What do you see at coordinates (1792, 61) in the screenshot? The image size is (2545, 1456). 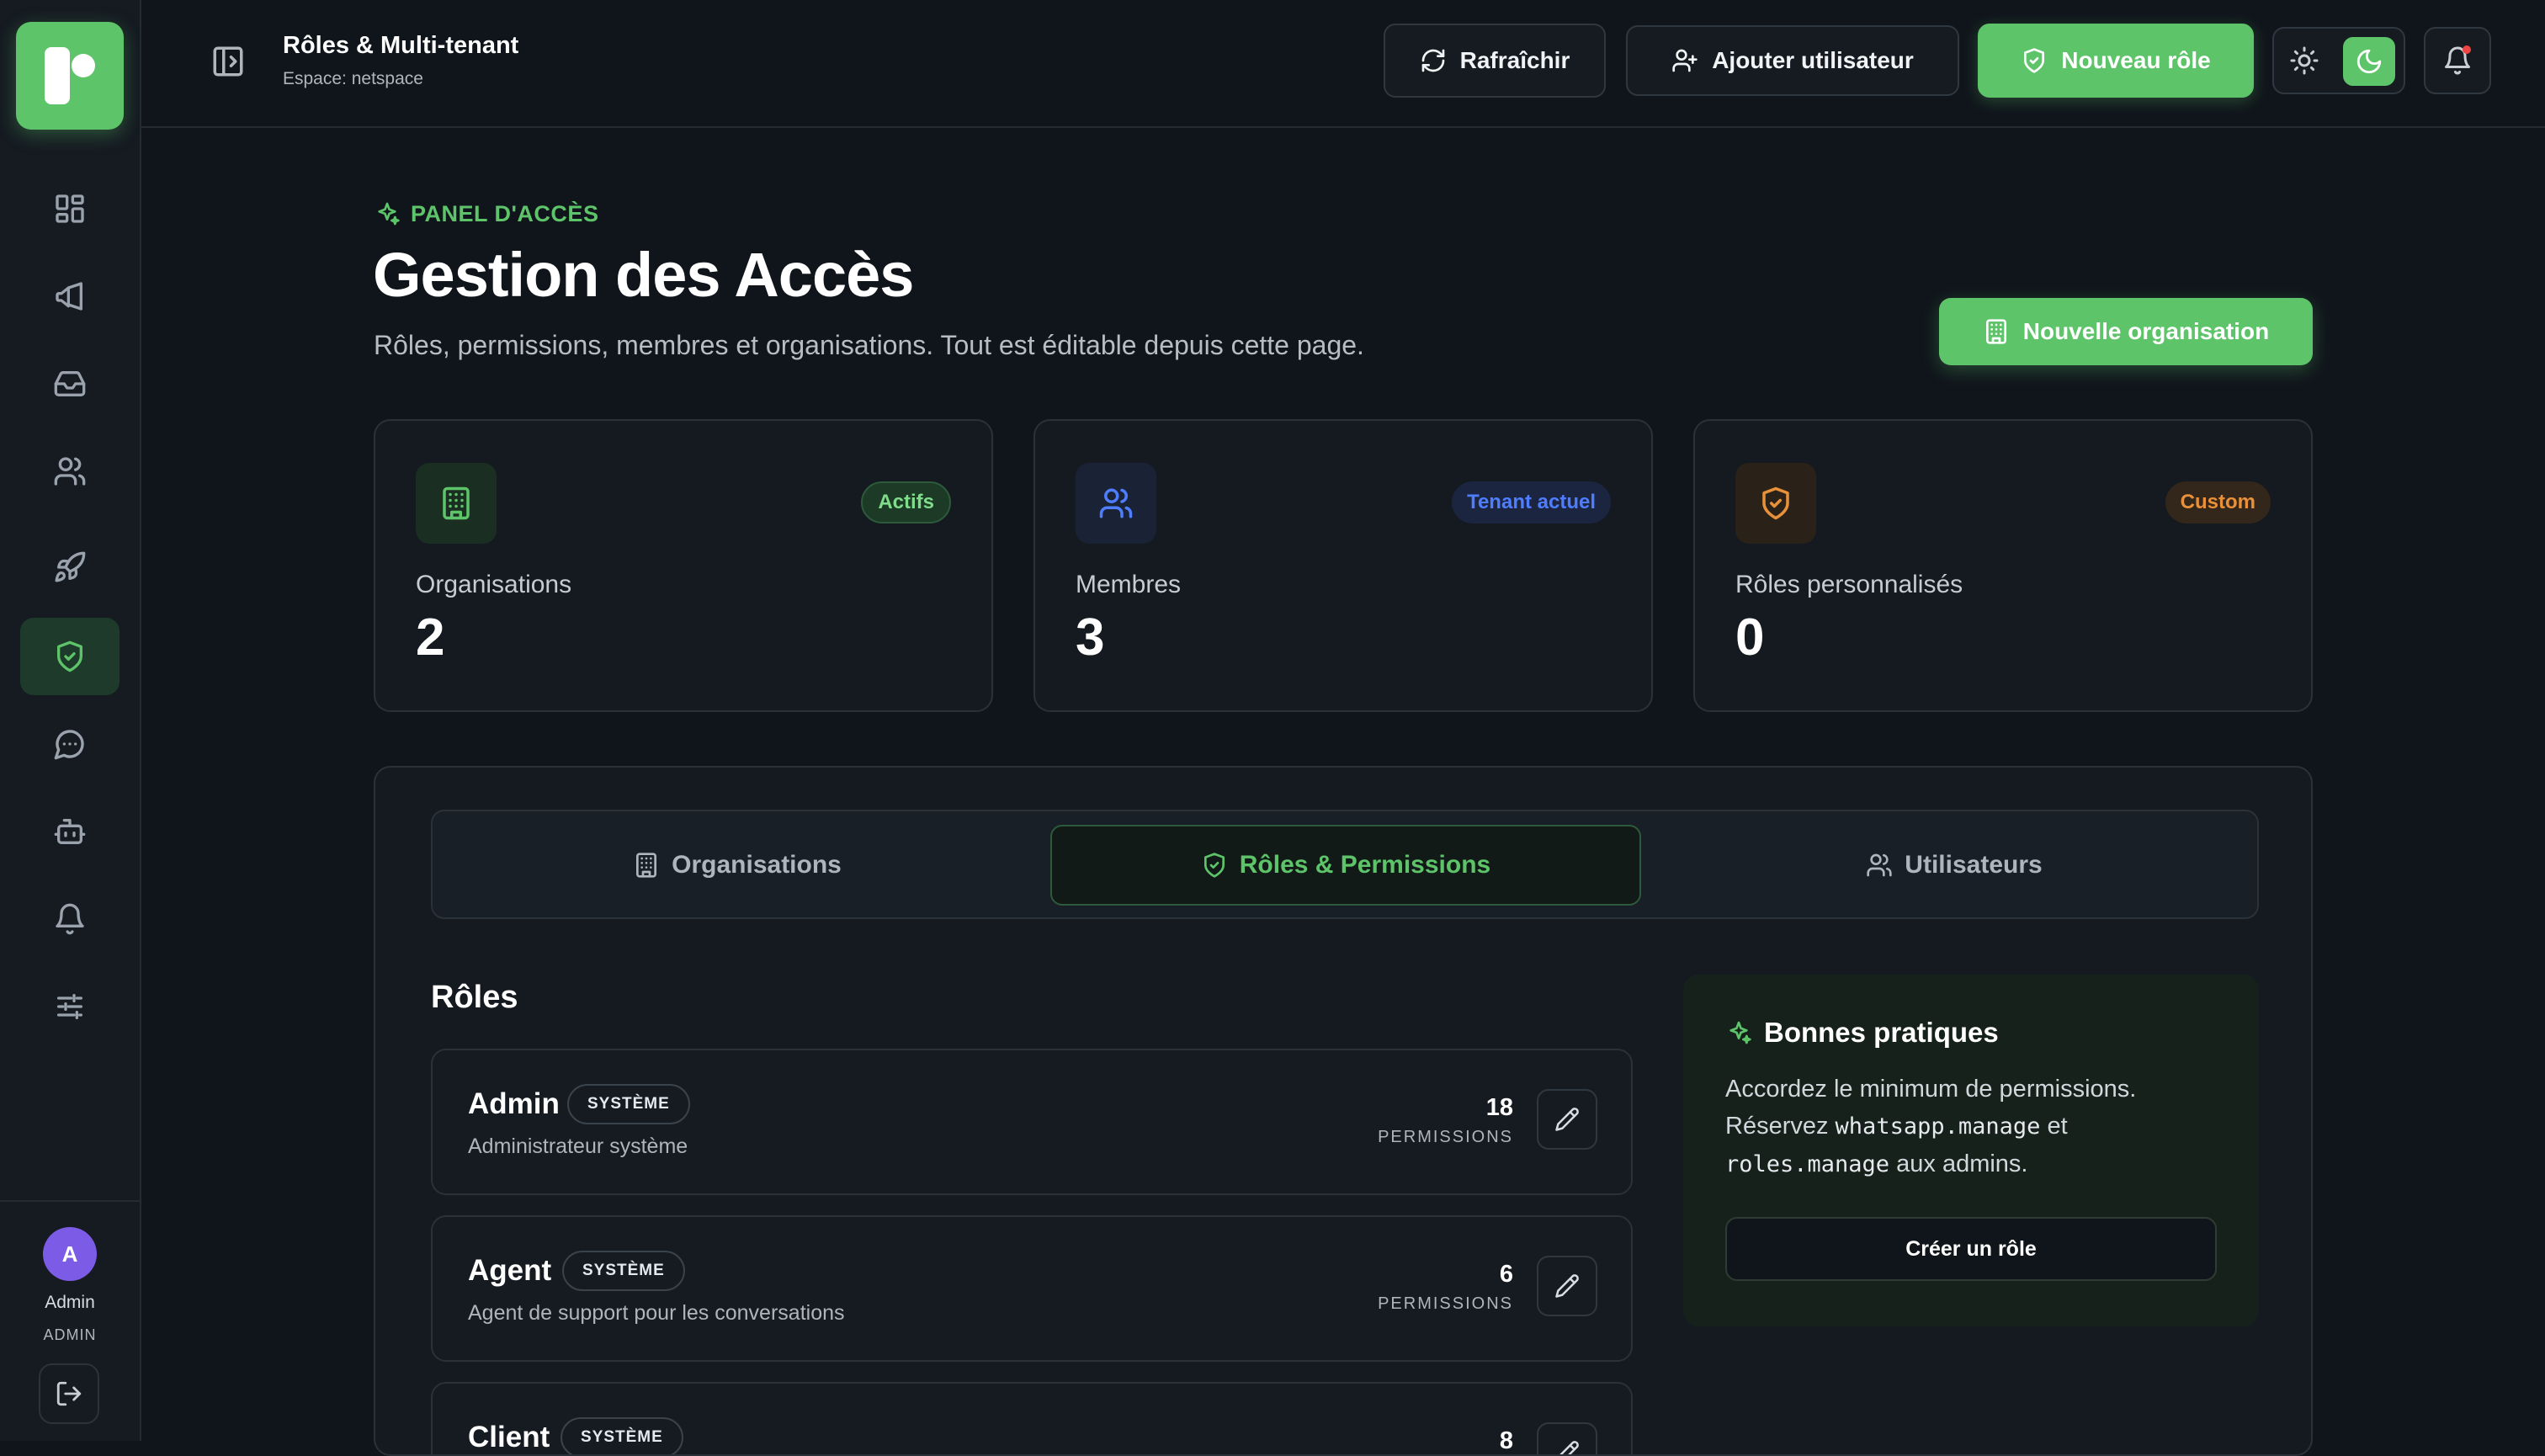 I see `add-user-button: Ajouter utilisateur` at bounding box center [1792, 61].